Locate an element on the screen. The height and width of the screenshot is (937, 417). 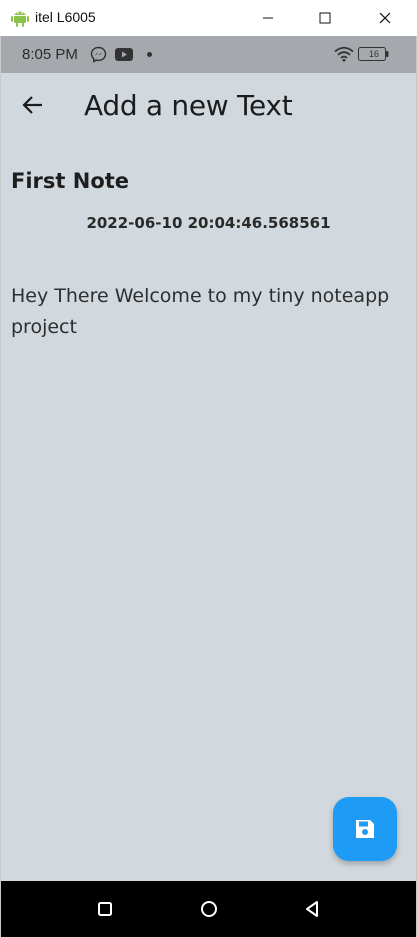
android-icon is located at coordinates (20, 19).